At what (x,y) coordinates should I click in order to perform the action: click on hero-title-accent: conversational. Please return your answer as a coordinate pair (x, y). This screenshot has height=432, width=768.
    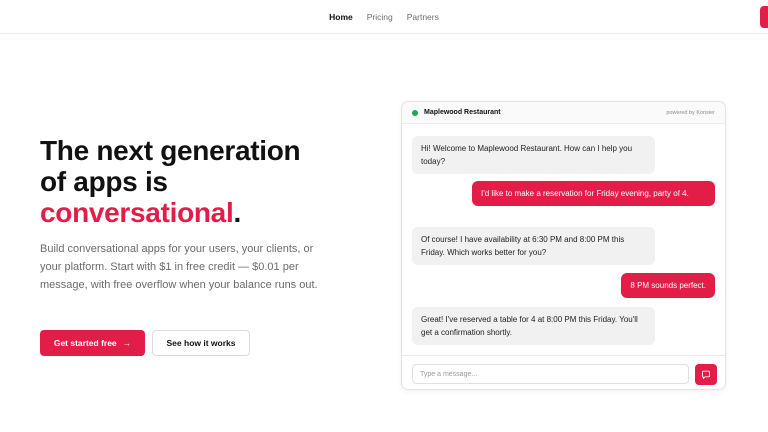
    Looking at the image, I should click on (137, 212).